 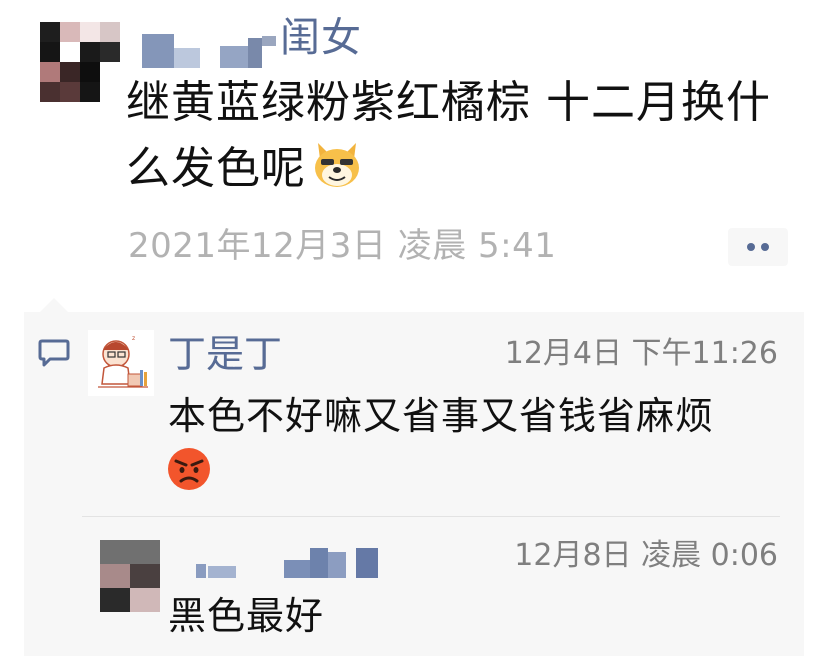 What do you see at coordinates (321, 38) in the screenshot?
I see `post-author-name: 闺女` at bounding box center [321, 38].